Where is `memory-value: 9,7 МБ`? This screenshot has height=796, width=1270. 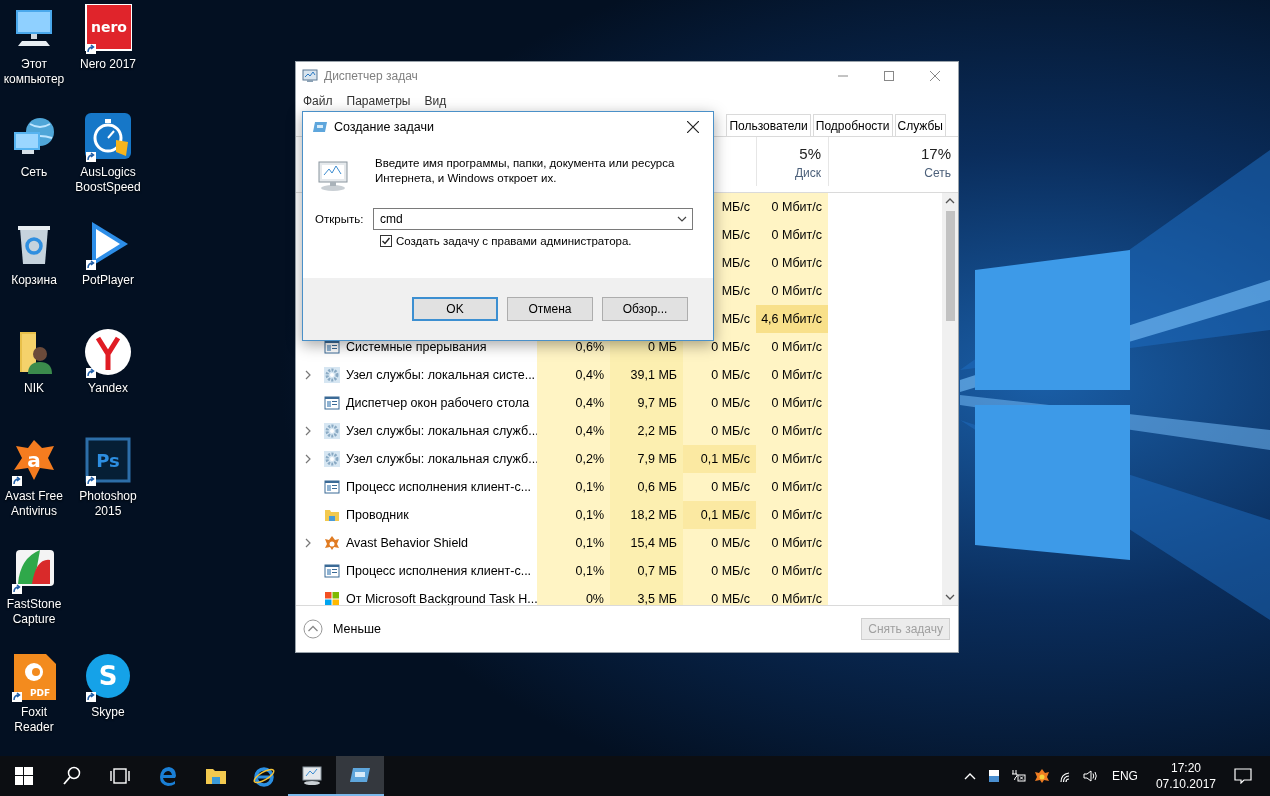 memory-value: 9,7 МБ is located at coordinates (657, 403).